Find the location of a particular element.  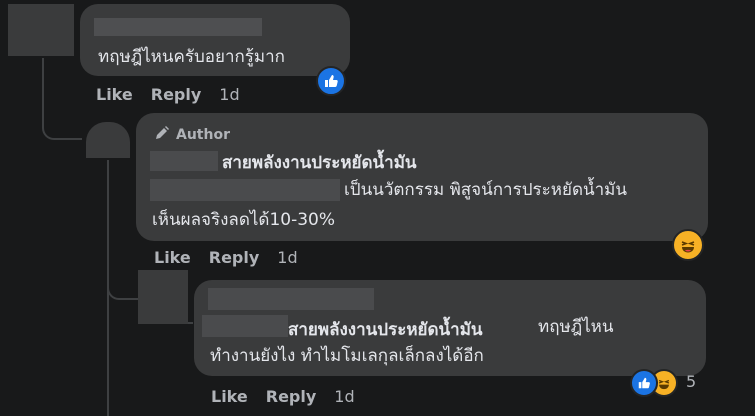

author-badge: Author is located at coordinates (192, 135).